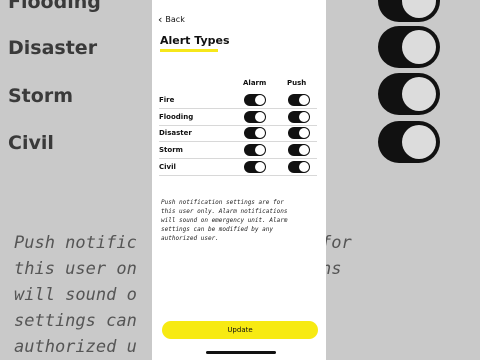  I want to click on update-label: Update, so click(240, 330).